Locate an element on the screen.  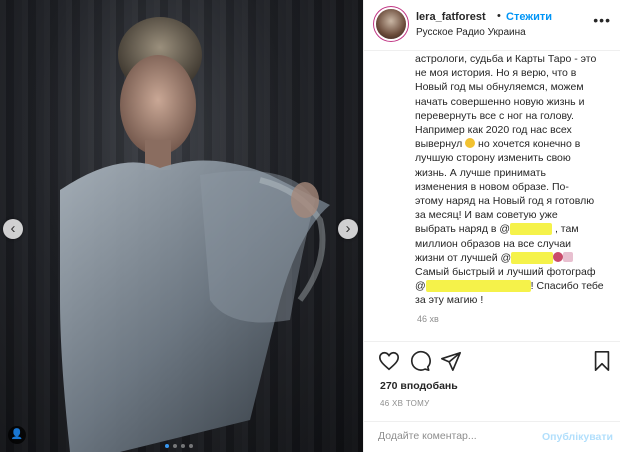
caption-timestamp: 46 хв is located at coordinates (428, 319).